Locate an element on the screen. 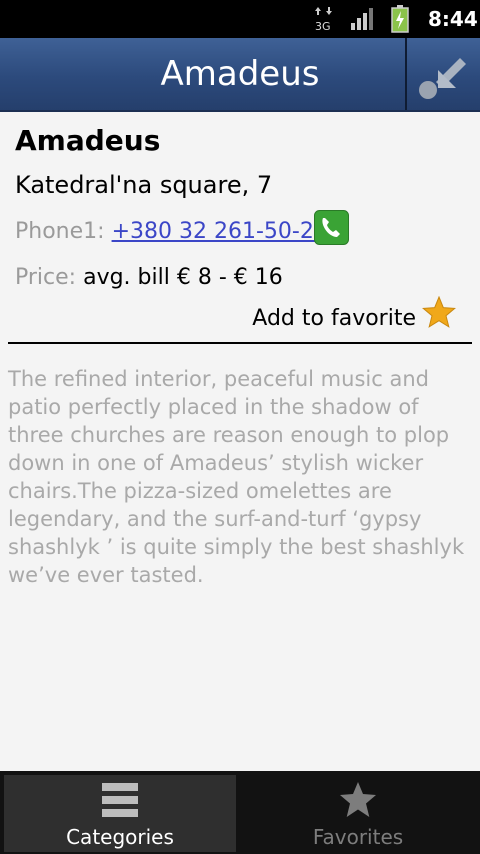 This screenshot has height=854, width=480. add-to-favorite-label: Add to favorite is located at coordinates (334, 318).